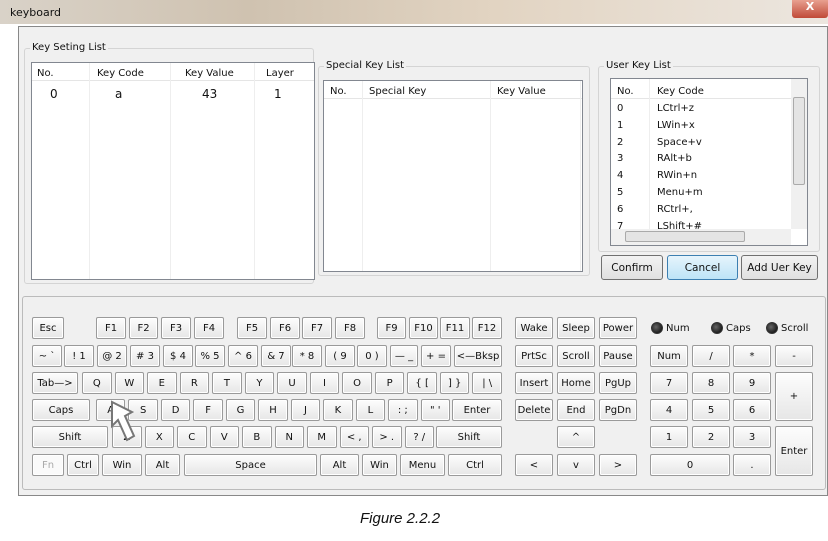 This screenshot has height=541, width=828. Describe the element at coordinates (752, 383) in the screenshot. I see `key: 9` at that location.